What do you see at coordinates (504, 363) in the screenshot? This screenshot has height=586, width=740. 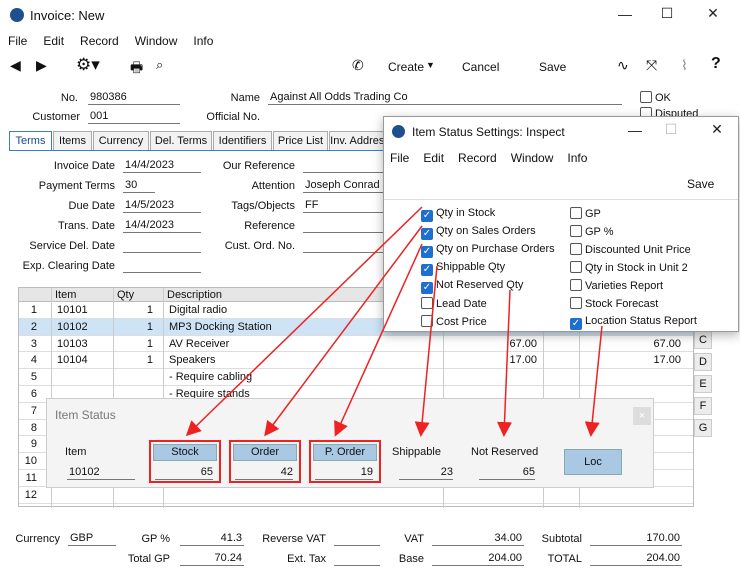 I see `arrow-not-reserved-qty` at bounding box center [504, 363].